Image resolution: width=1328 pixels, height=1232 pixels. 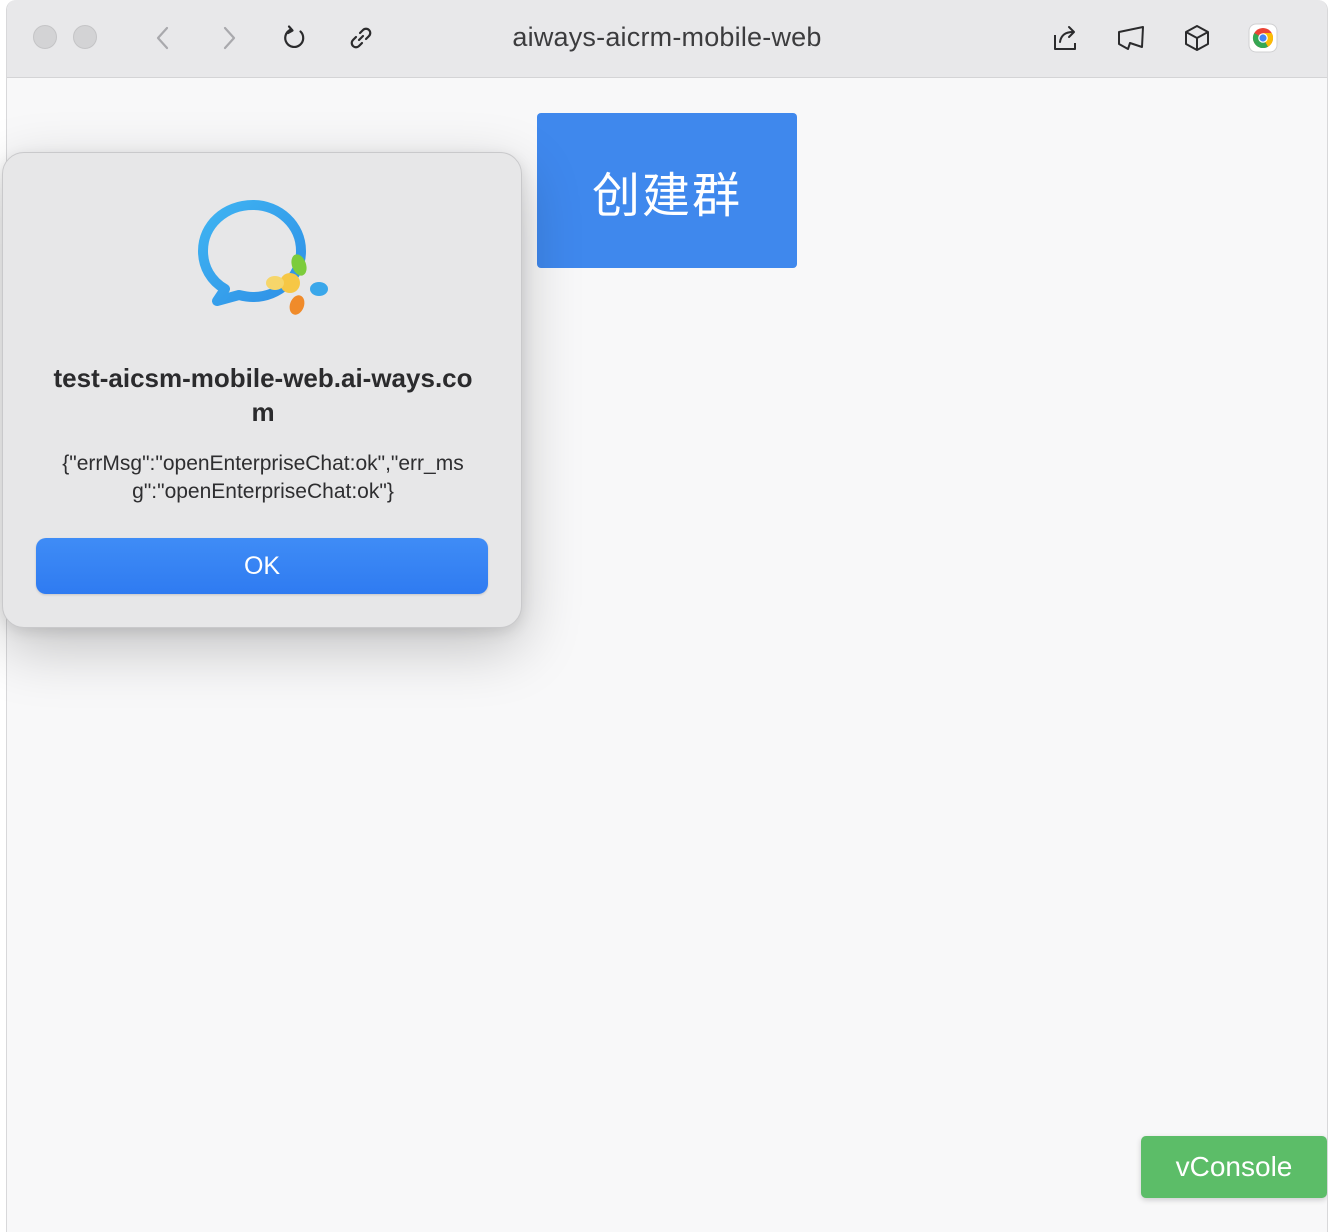 I want to click on dialog-title: test-aicsm-mobile-web.ai-ways.com, so click(x=263, y=395).